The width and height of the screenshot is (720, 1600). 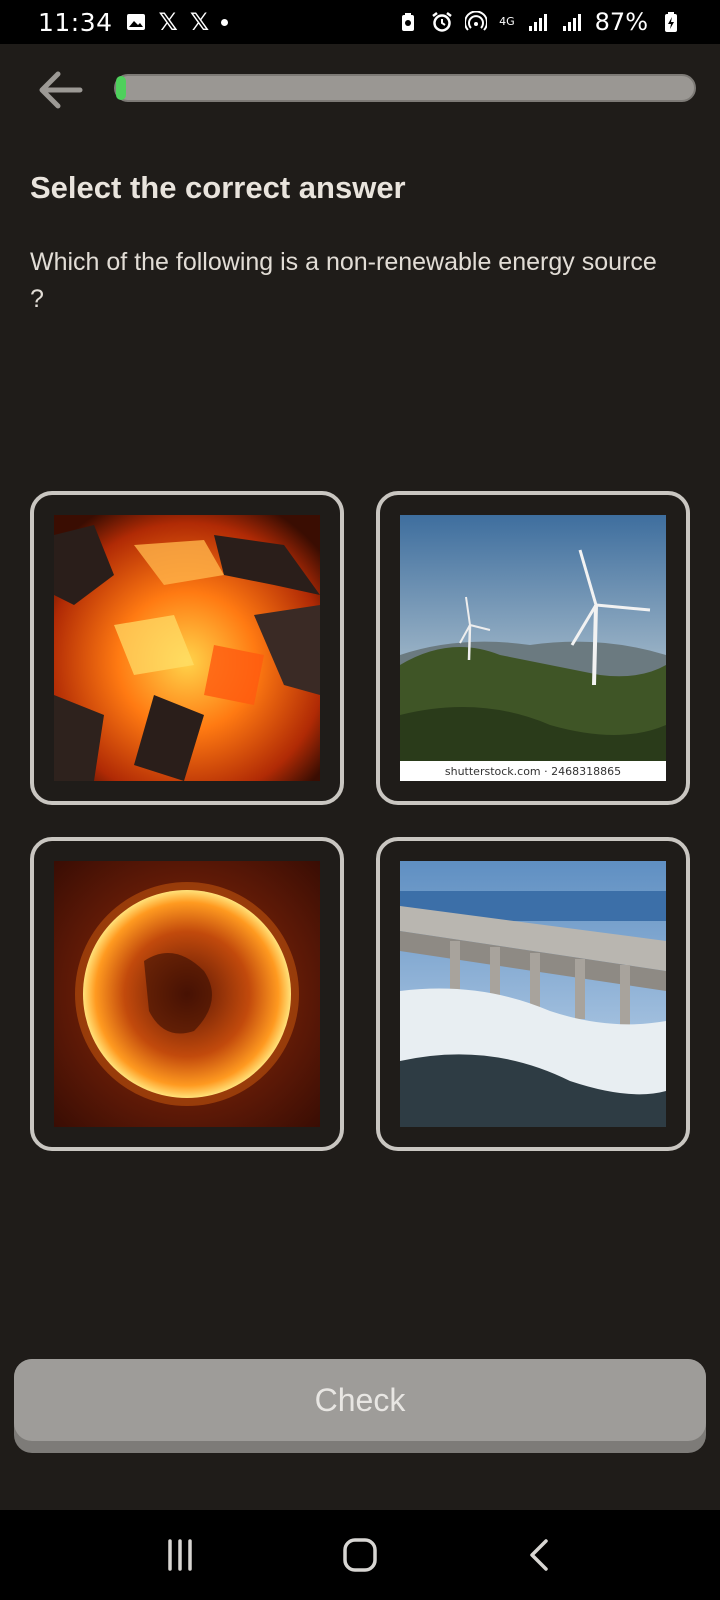 What do you see at coordinates (360, 22) in the screenshot?
I see `status-bar: 11:34 𝕏 𝕏 4G 87%` at bounding box center [360, 22].